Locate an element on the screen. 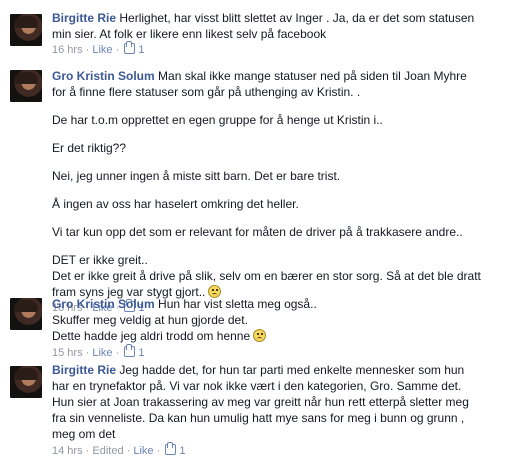  comment-meta: 14 hrs · Edited · Like · 1 is located at coordinates (119, 449).